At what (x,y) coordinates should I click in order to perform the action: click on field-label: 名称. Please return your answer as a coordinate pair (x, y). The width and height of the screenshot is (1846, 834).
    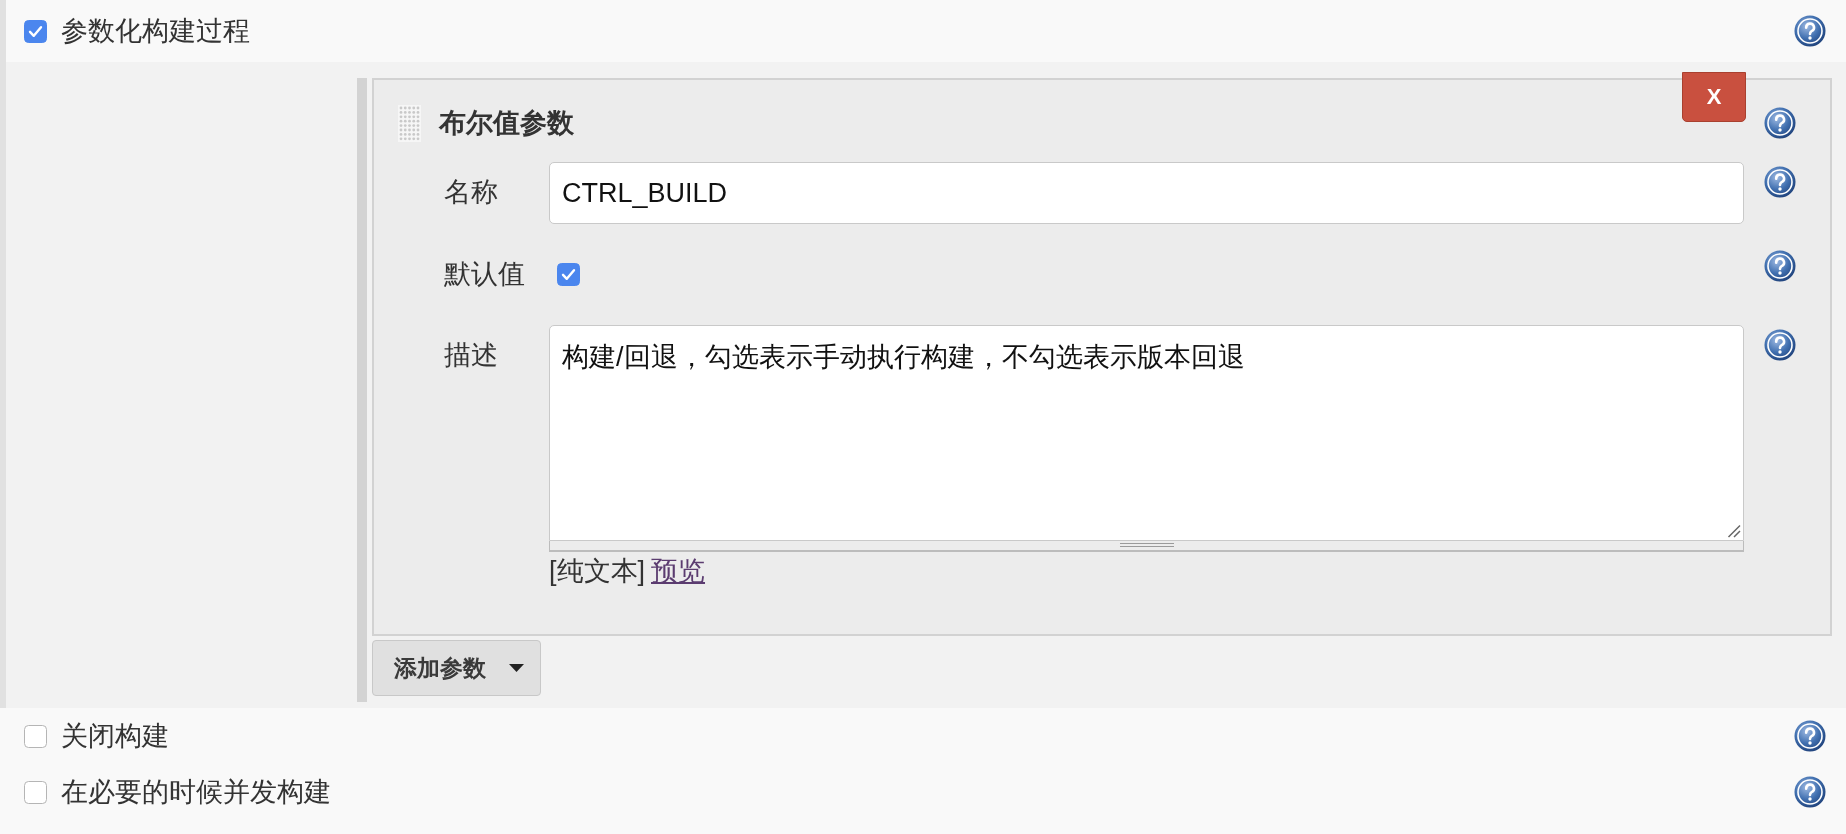
    Looking at the image, I should click on (471, 192).